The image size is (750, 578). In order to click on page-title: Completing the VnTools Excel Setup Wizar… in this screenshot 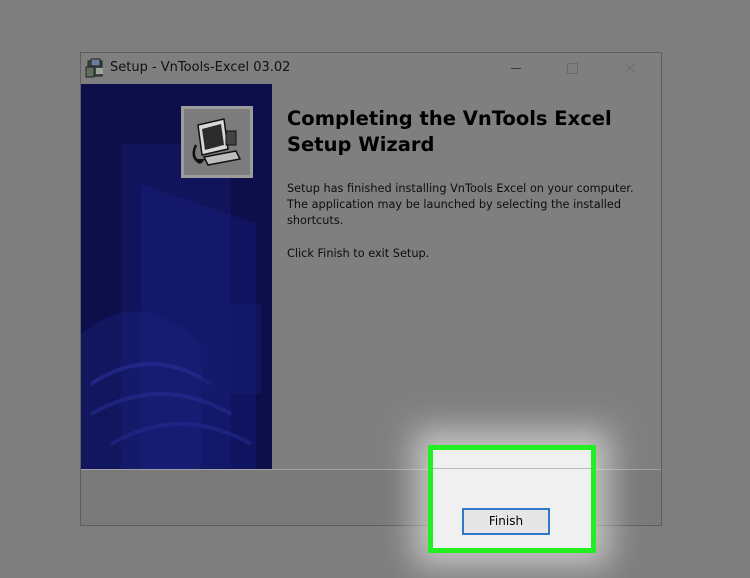, I will do `click(449, 131)`.